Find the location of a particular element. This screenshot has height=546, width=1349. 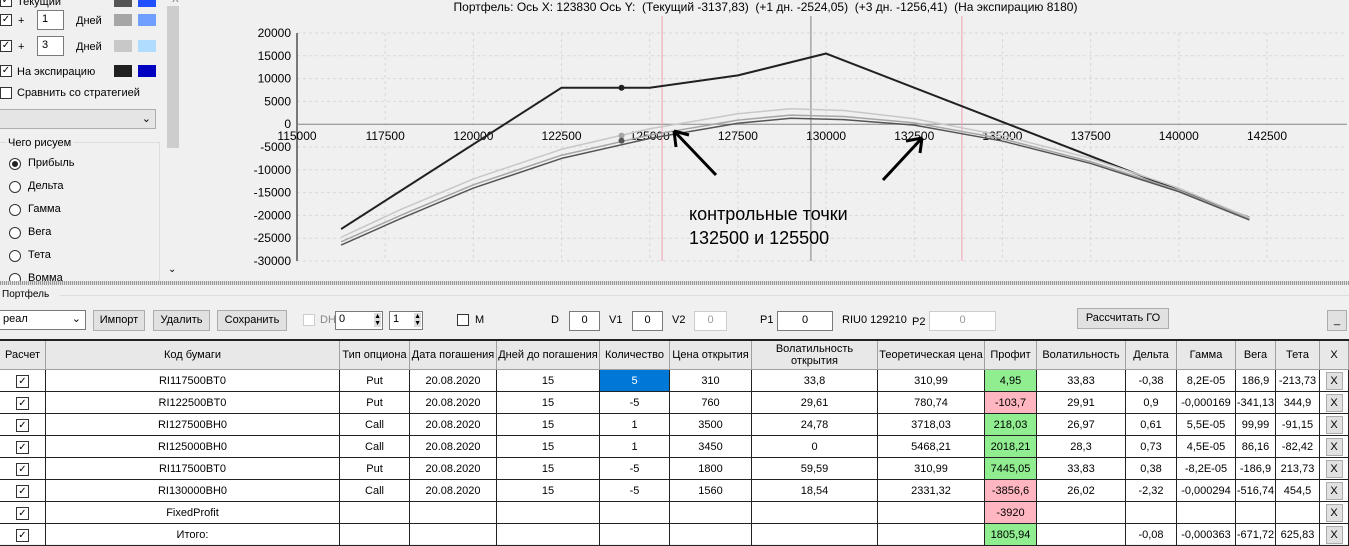

close-button: X is located at coordinates (175, 2).